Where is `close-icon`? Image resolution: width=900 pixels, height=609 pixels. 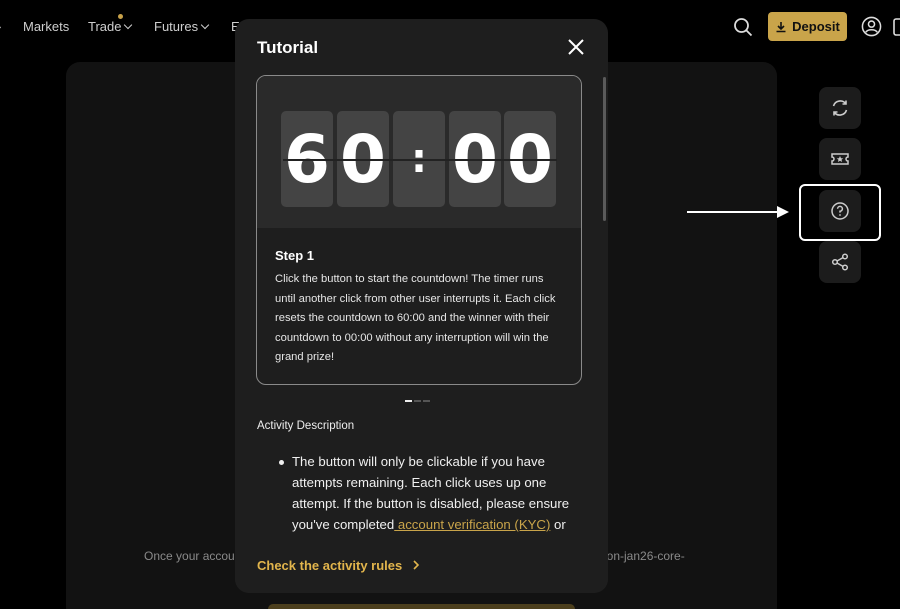 close-icon is located at coordinates (576, 47).